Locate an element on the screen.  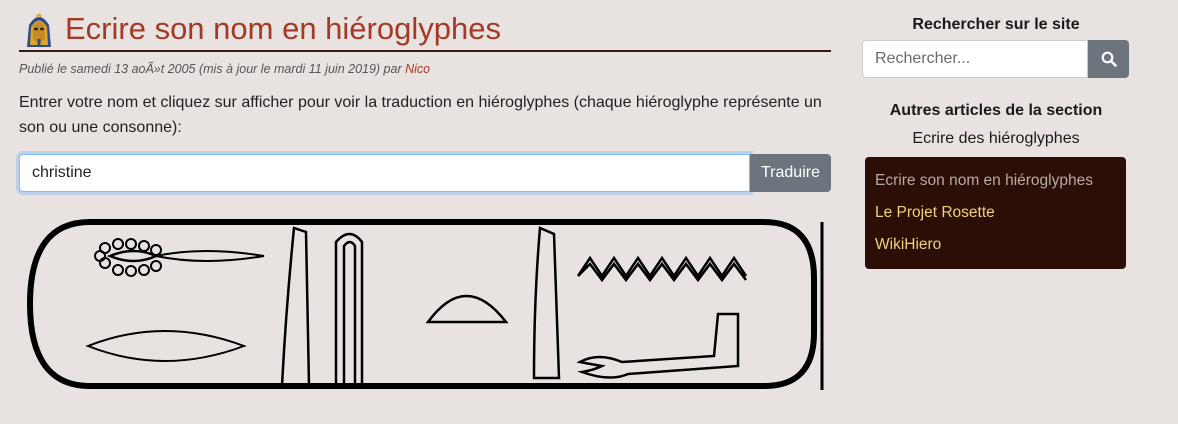
article-item-rosette: Le Projet Rosette is located at coordinates (995, 213).